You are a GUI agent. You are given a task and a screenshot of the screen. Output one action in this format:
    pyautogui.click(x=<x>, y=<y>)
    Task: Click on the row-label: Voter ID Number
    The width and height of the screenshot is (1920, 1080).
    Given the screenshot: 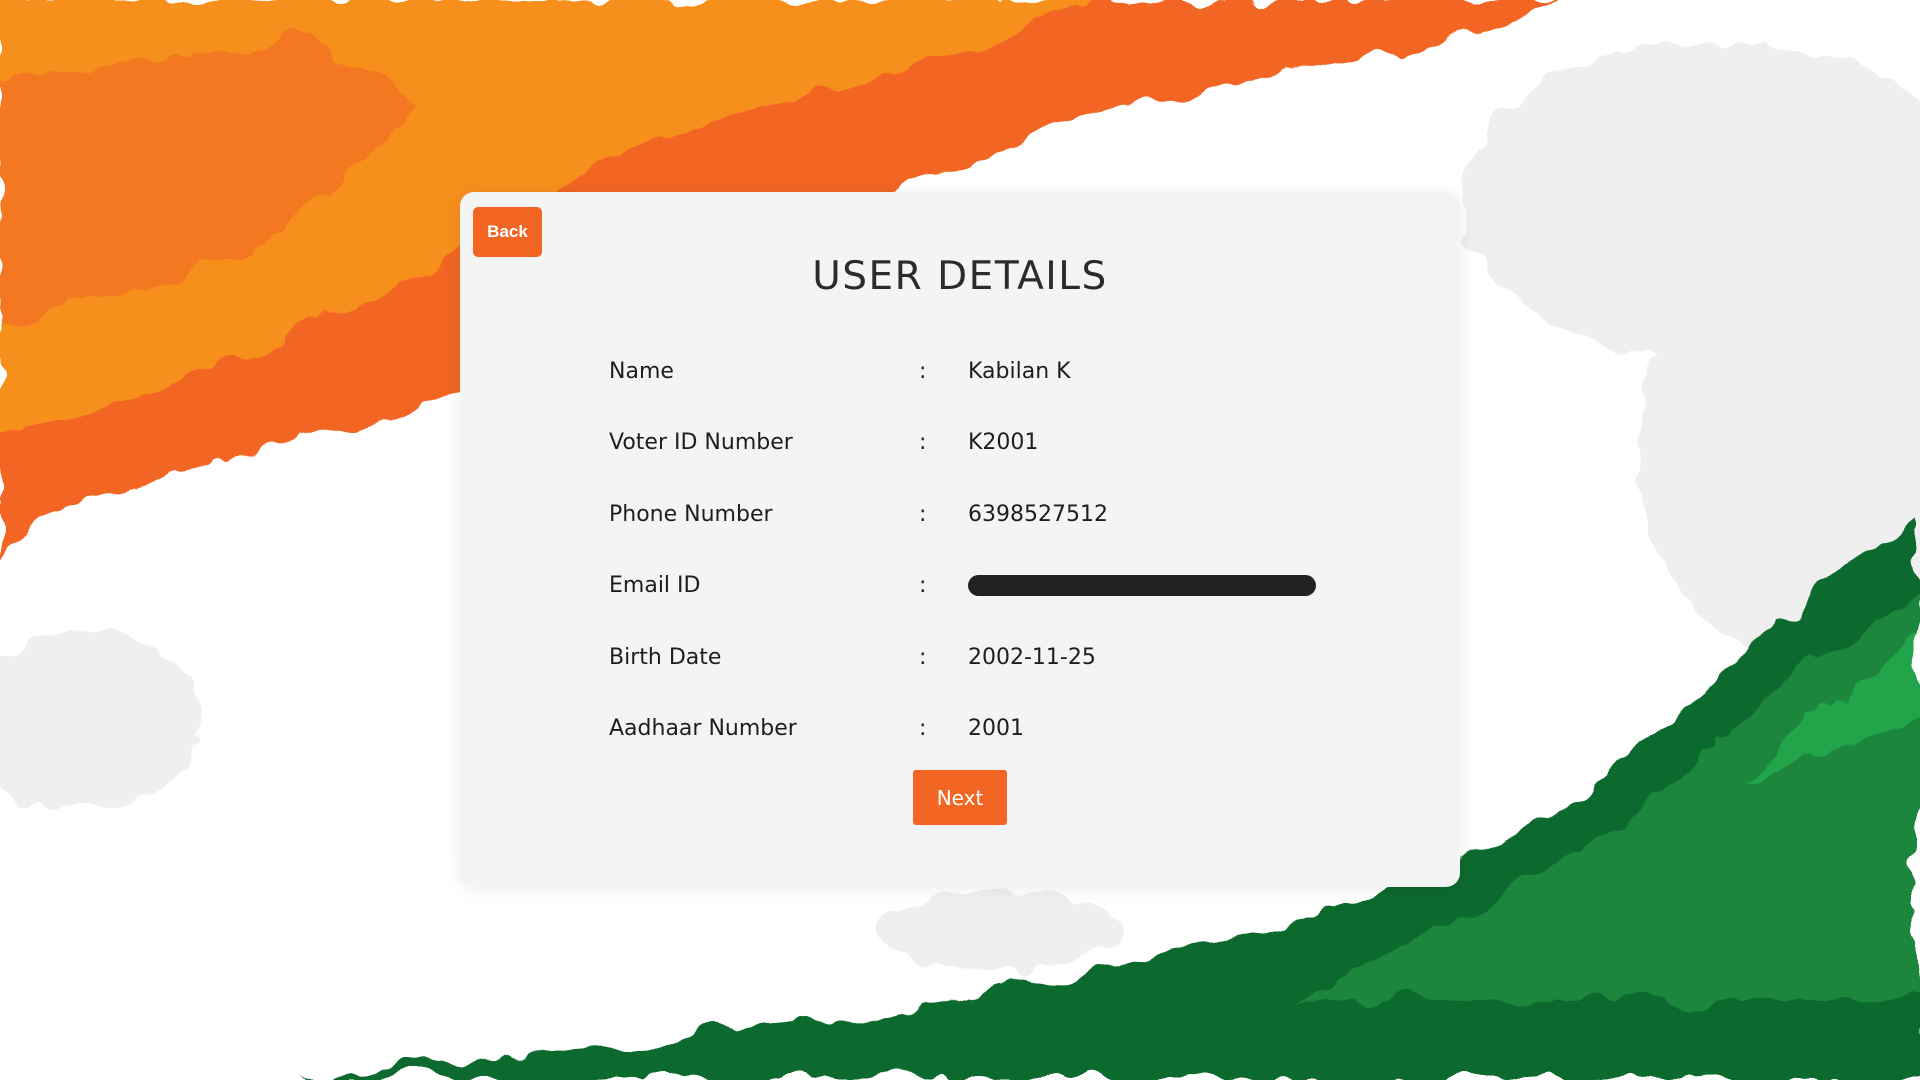 What is the action you would take?
    pyautogui.click(x=701, y=442)
    